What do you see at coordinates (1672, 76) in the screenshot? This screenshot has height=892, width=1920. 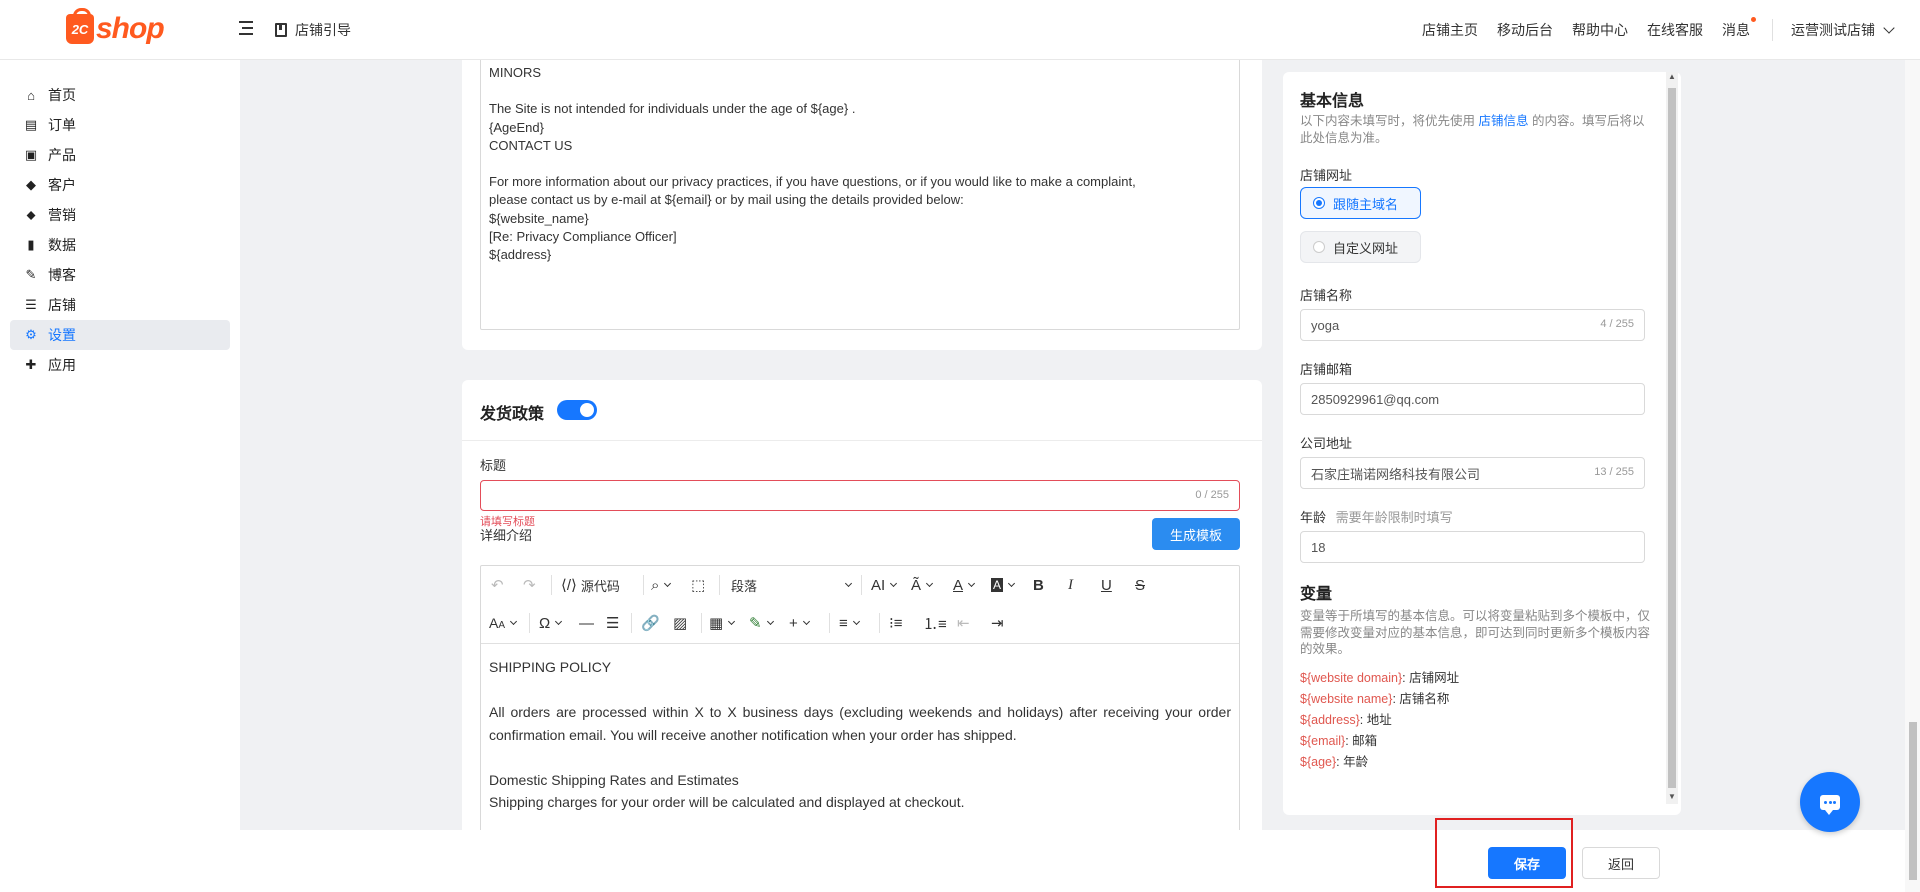 I see `scroll-up-icon: ▲` at bounding box center [1672, 76].